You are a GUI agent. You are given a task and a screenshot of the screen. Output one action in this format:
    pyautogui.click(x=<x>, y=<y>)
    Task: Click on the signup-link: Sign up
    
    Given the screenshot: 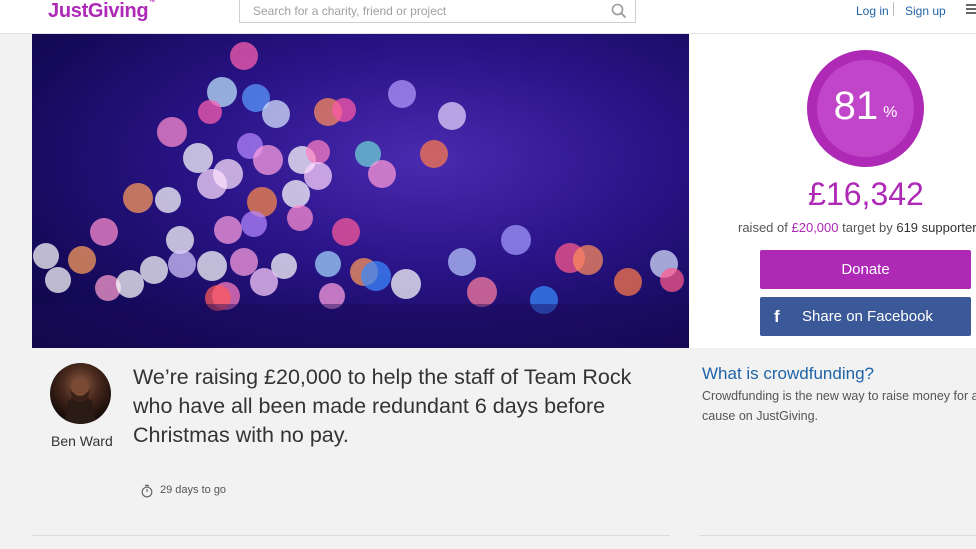 What is the action you would take?
    pyautogui.click(x=925, y=11)
    